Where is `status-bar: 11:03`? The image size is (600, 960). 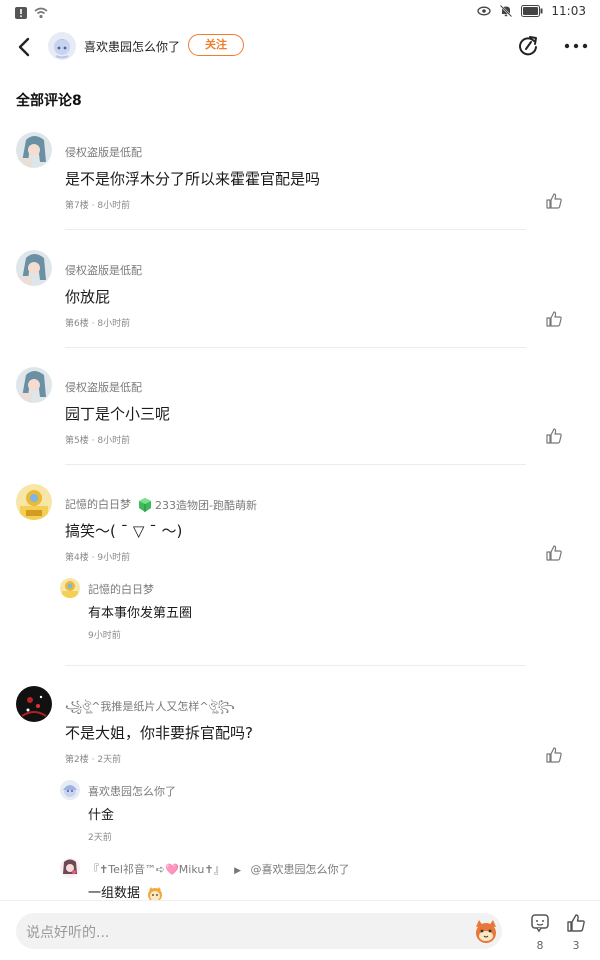
status-bar: 11:03 is located at coordinates (300, 13).